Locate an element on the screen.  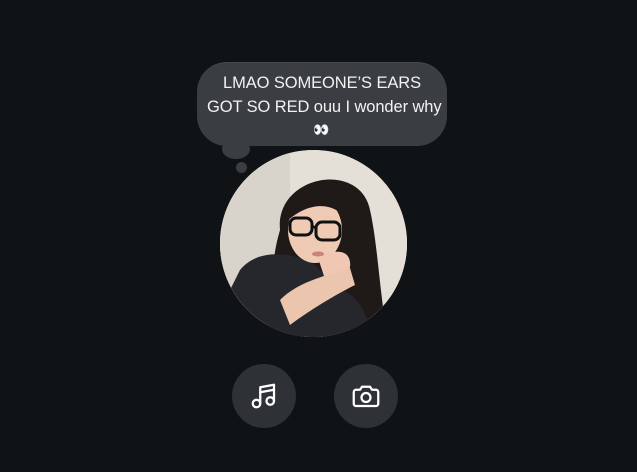
note-text-line-2: GOT SO RED ouu I wonder why is located at coordinates (324, 107).